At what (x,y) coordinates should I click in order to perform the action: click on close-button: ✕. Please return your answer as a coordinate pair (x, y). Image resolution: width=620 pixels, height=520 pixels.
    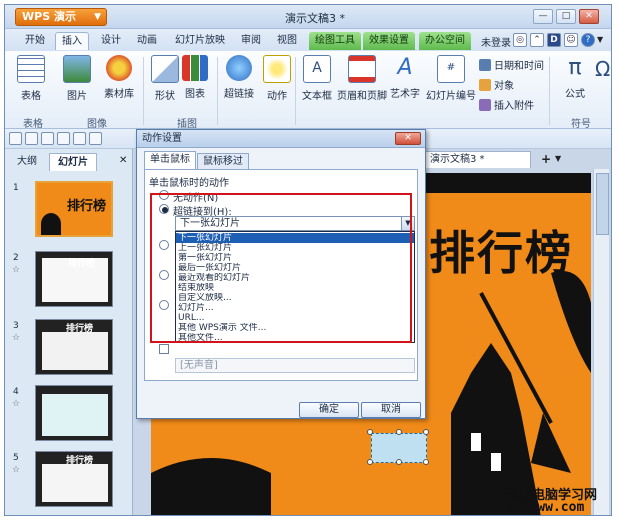
    Looking at the image, I should click on (589, 16).